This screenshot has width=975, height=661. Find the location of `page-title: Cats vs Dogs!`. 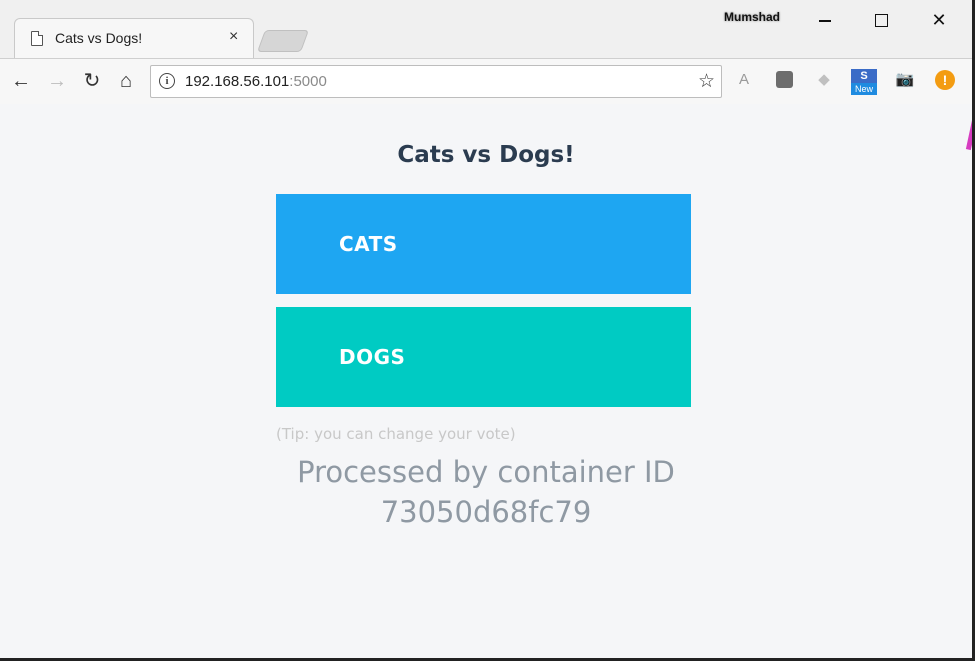

page-title: Cats vs Dogs! is located at coordinates (486, 155).